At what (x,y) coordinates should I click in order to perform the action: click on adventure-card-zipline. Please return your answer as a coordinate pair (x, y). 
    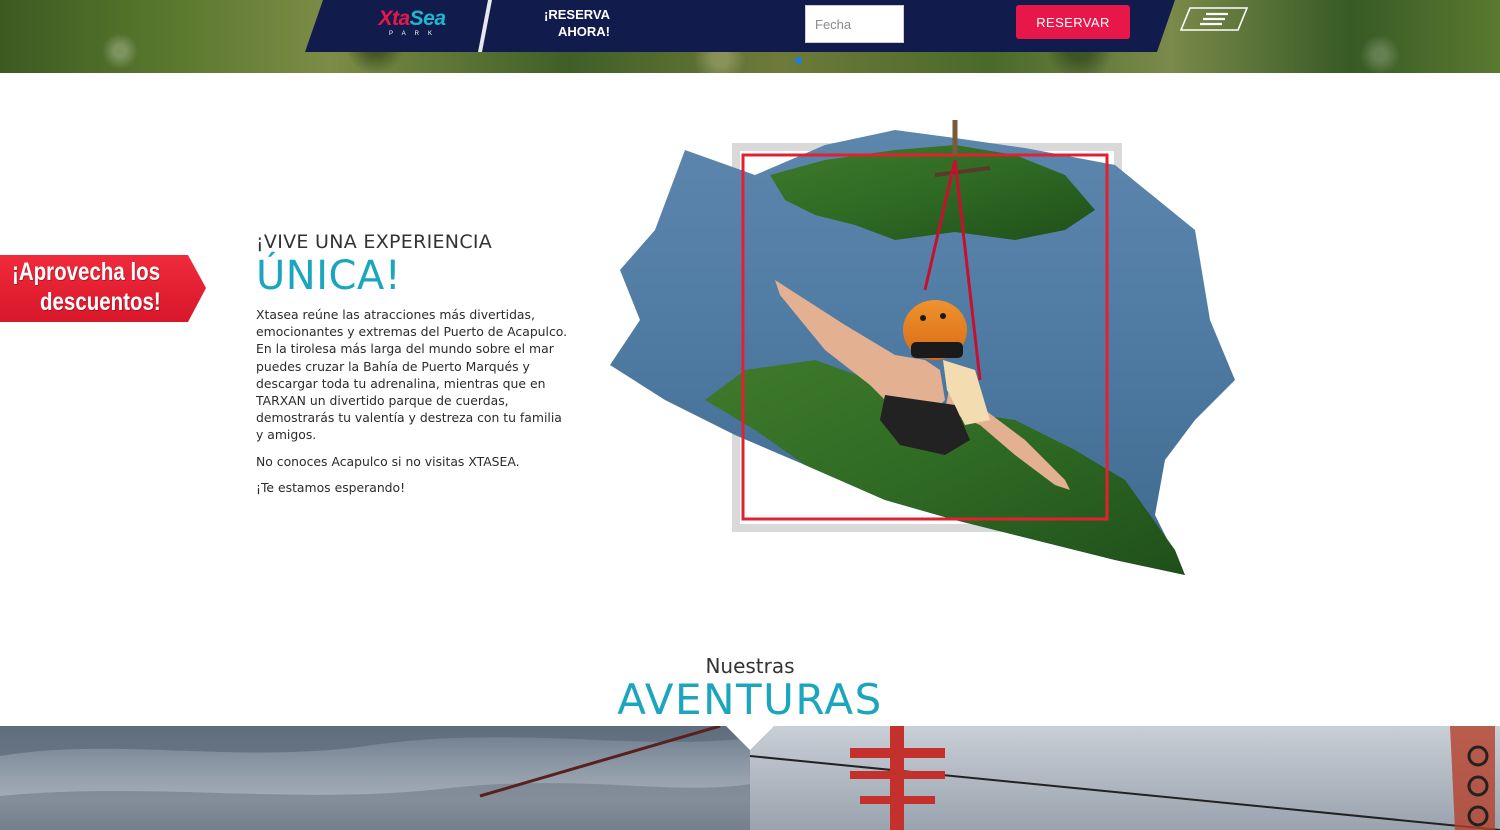
    Looking at the image, I should click on (375, 778).